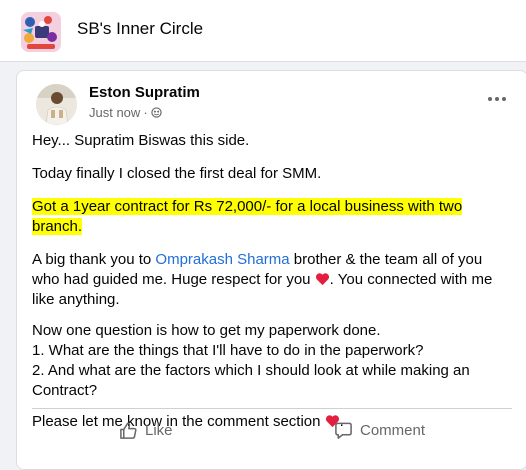 The image size is (526, 470). What do you see at coordinates (114, 112) in the screenshot?
I see `post-timestamp: Just now` at bounding box center [114, 112].